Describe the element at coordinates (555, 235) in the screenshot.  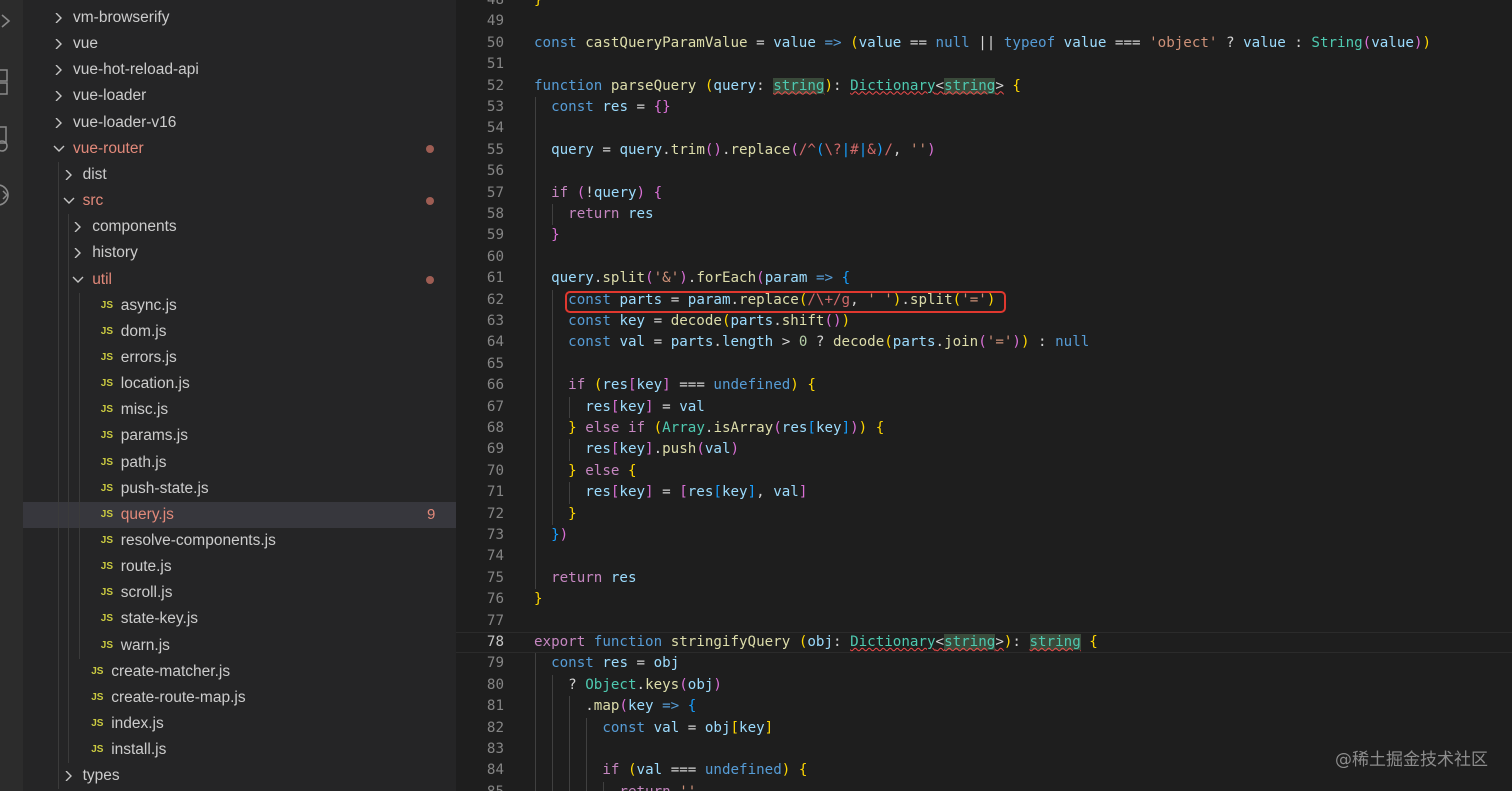
I see `code-text: }` at that location.